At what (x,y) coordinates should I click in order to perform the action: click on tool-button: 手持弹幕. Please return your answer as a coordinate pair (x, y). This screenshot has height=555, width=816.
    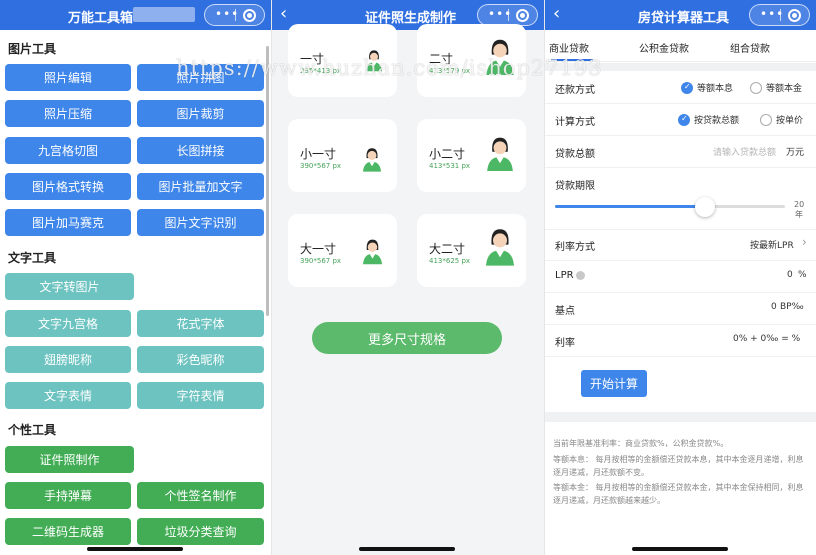
    Looking at the image, I should click on (68, 495).